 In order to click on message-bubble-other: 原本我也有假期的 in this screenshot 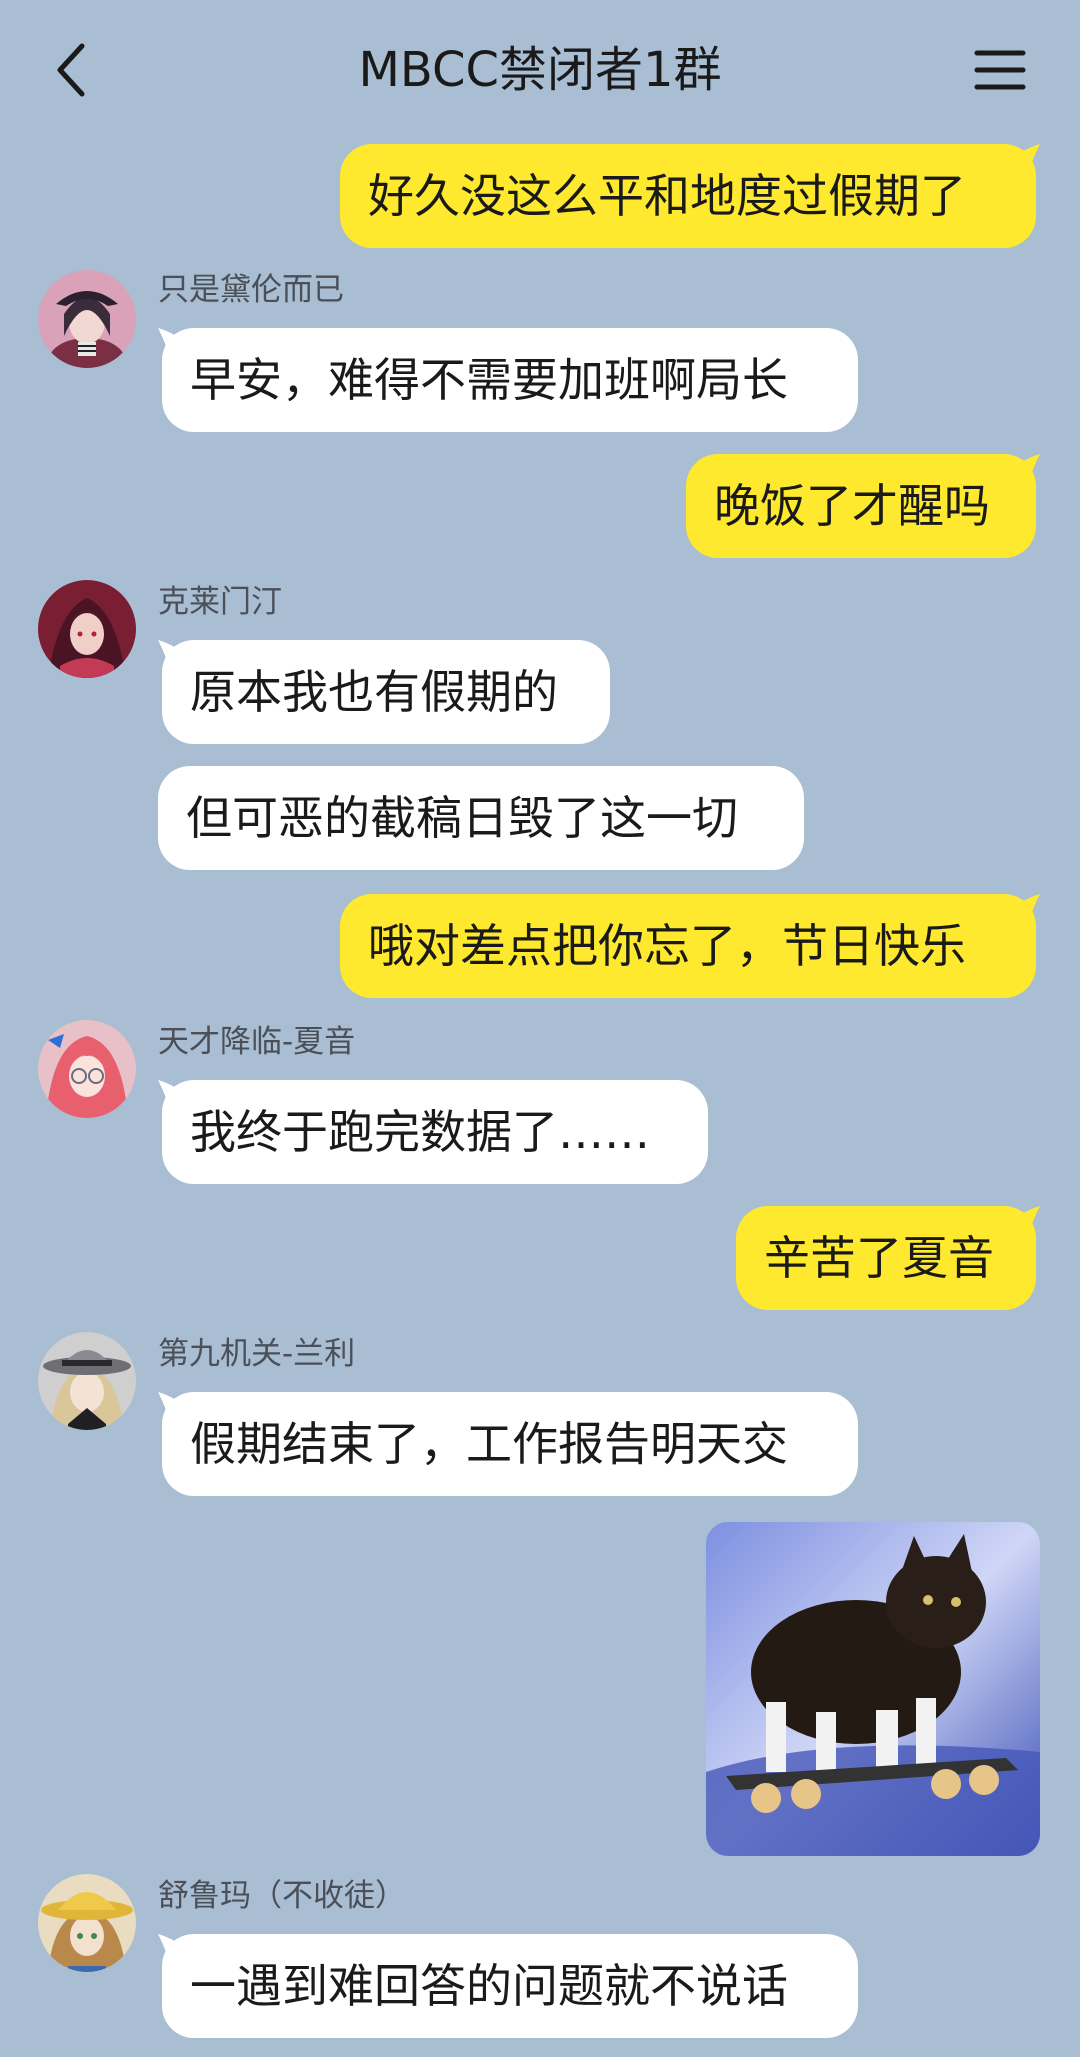, I will do `click(384, 692)`.